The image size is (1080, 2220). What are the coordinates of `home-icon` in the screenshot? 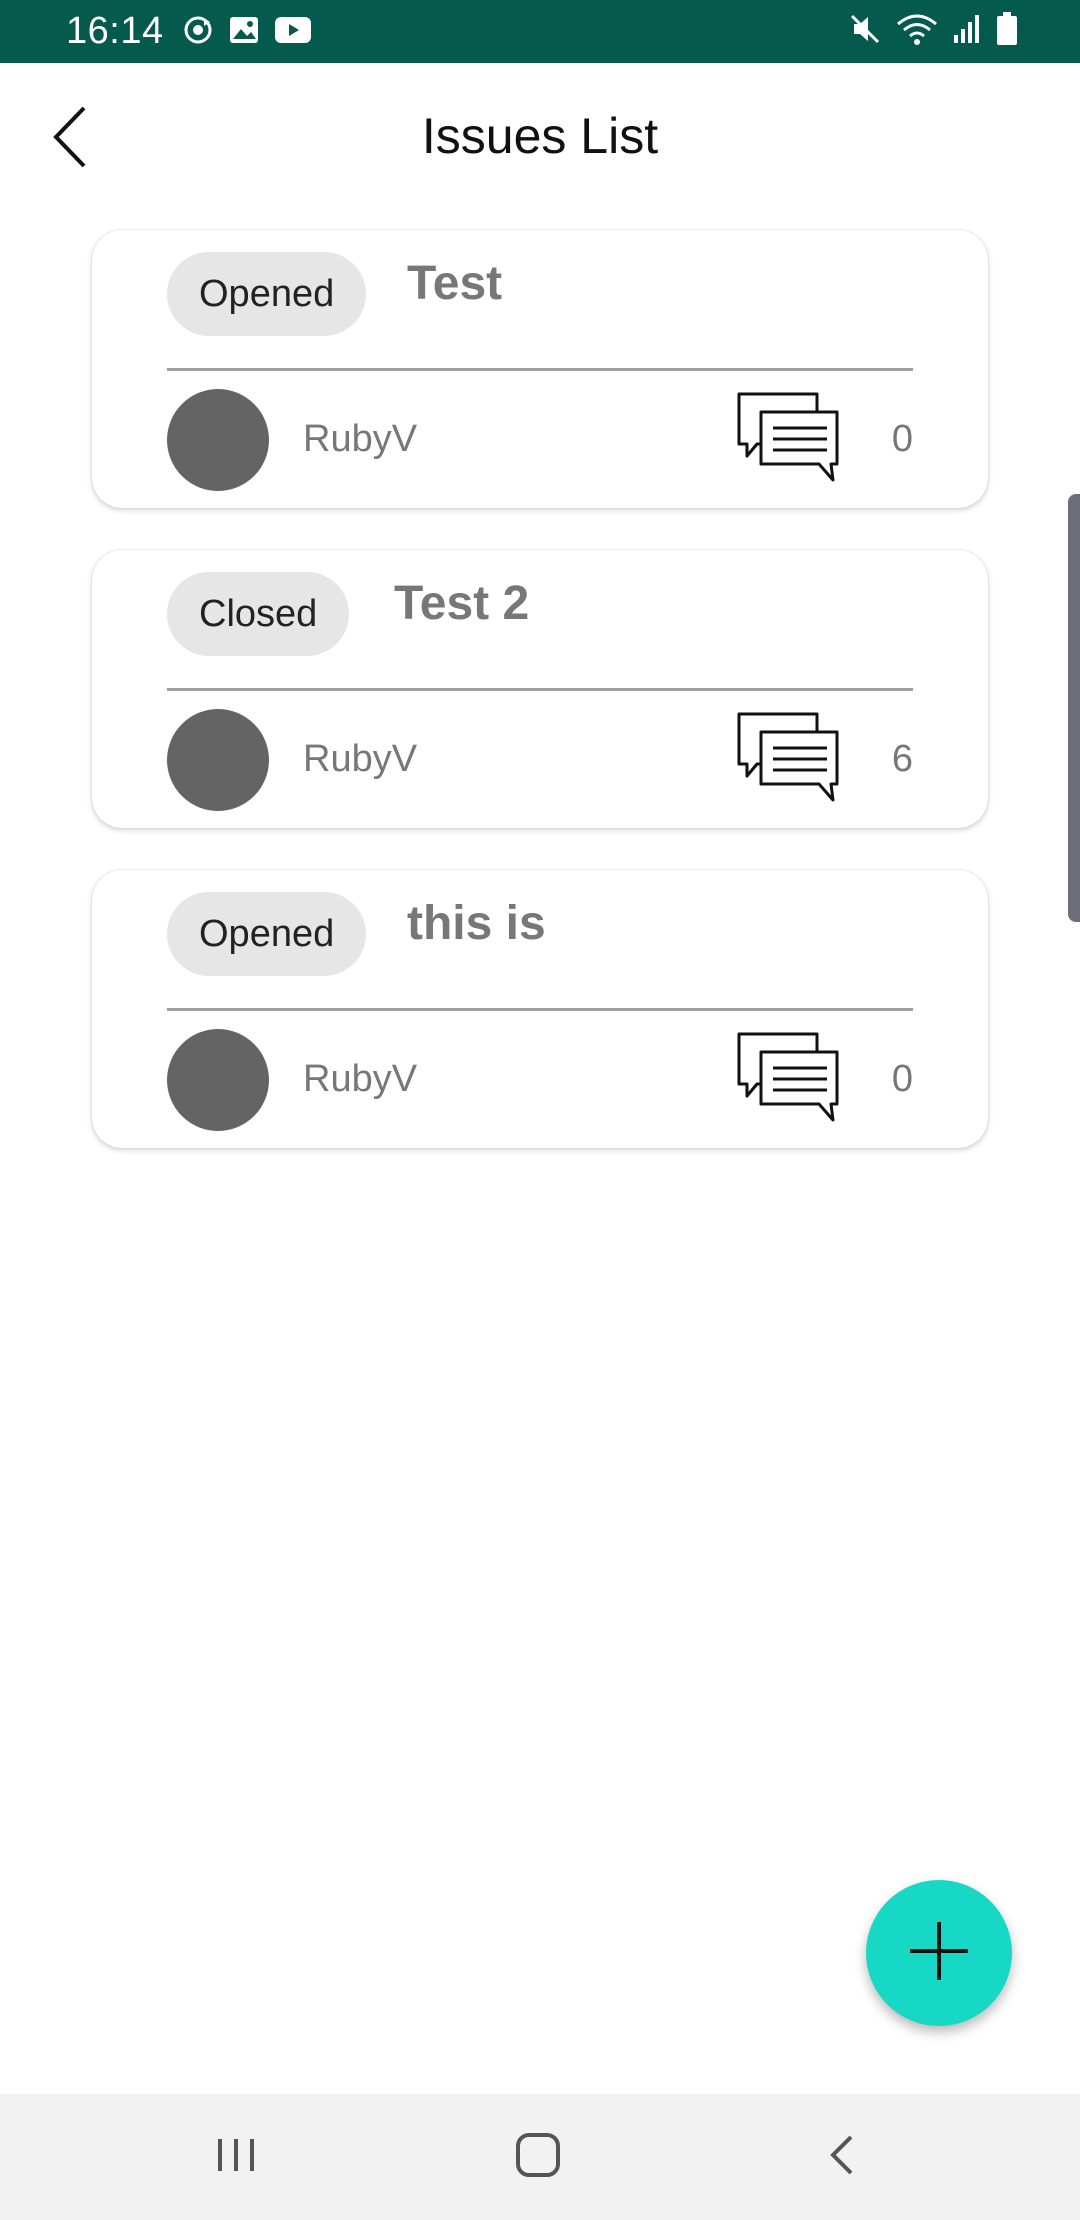 It's located at (538, 2157).